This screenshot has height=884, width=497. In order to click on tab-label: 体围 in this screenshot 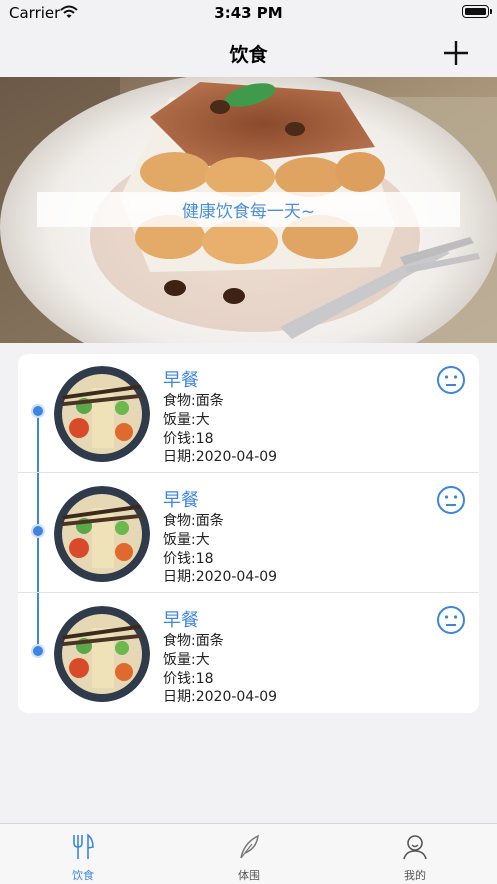, I will do `click(249, 875)`.